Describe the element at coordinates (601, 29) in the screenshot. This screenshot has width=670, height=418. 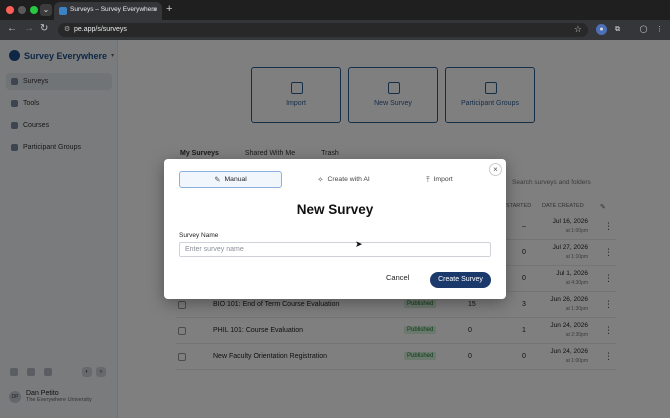
I see `extension-icon: ●` at that location.